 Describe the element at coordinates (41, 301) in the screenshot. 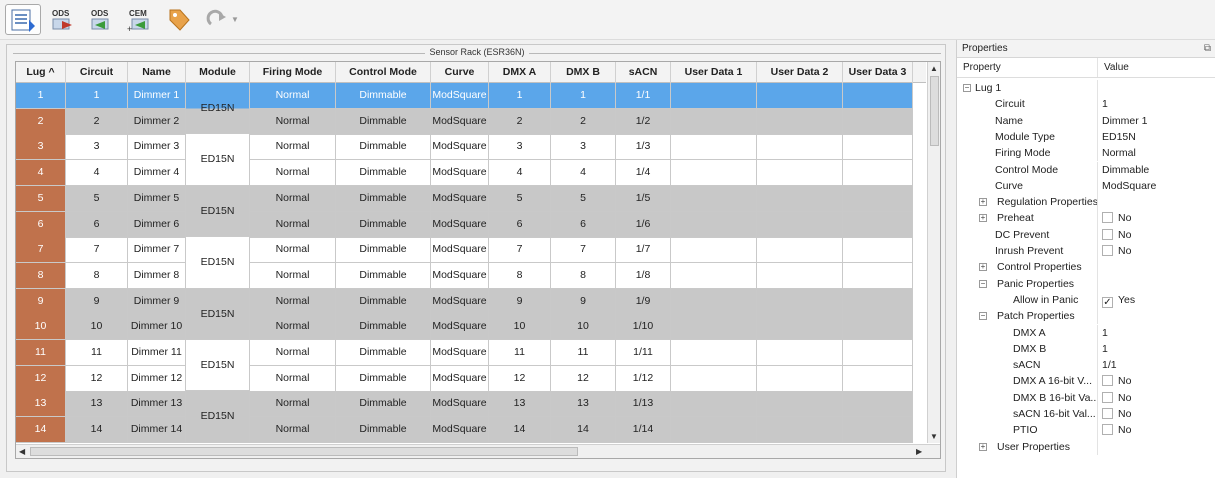

I see `lug-cell: 9` at that location.